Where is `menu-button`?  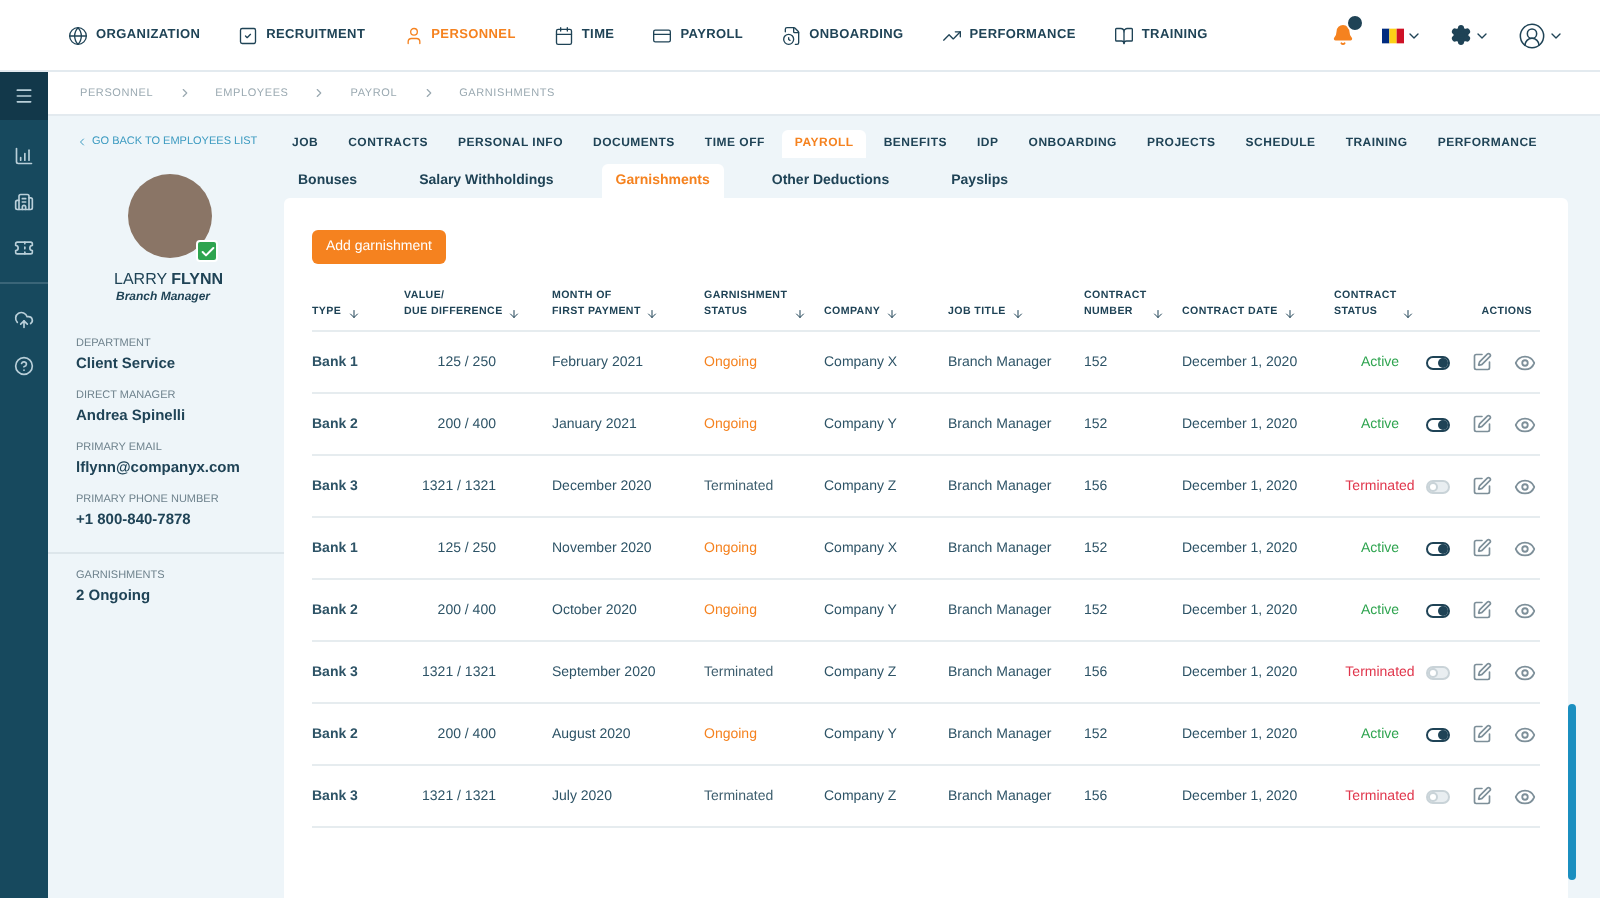 menu-button is located at coordinates (24, 96).